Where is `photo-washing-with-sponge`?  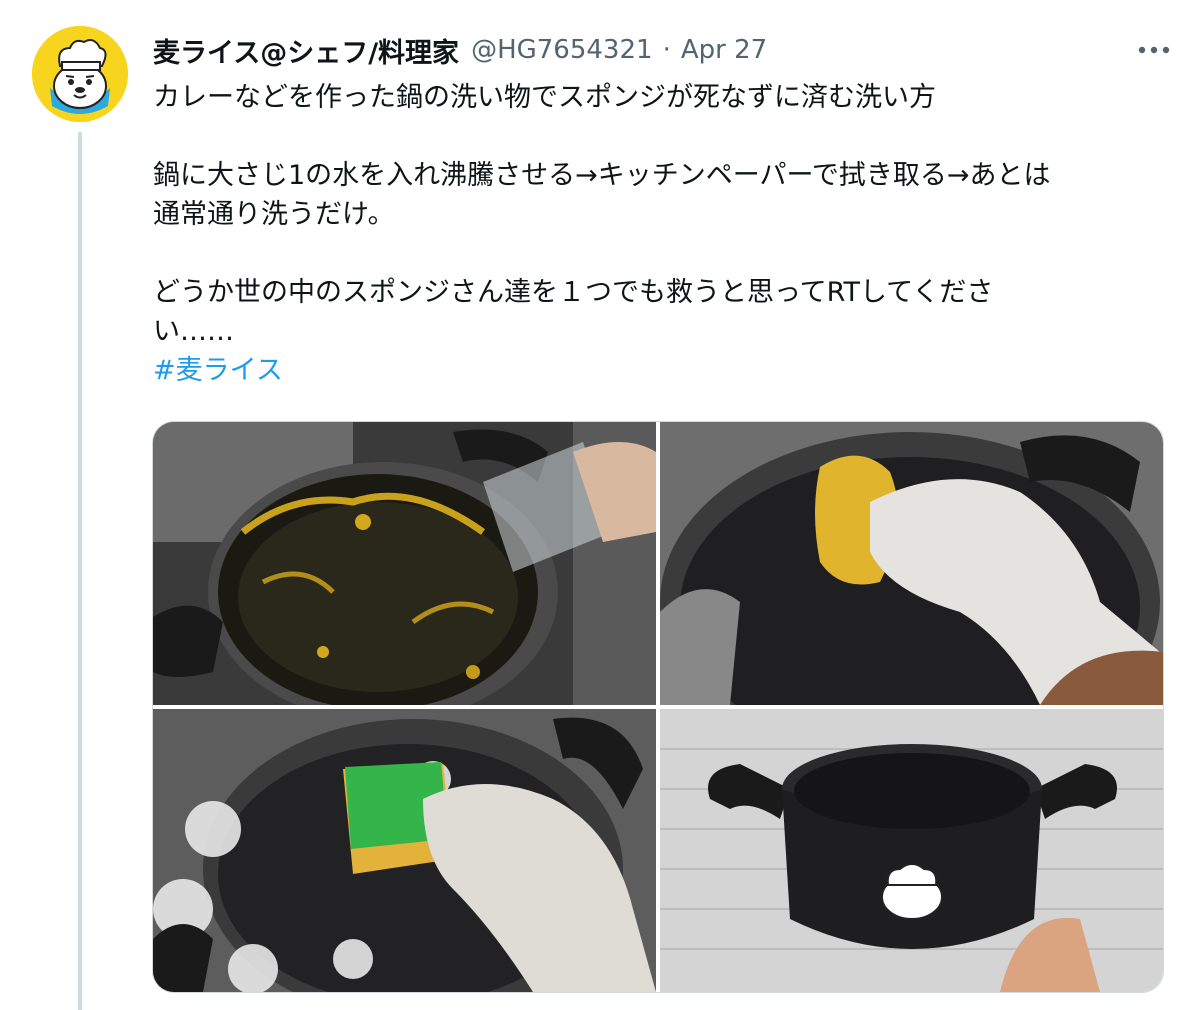 photo-washing-with-sponge is located at coordinates (404, 850).